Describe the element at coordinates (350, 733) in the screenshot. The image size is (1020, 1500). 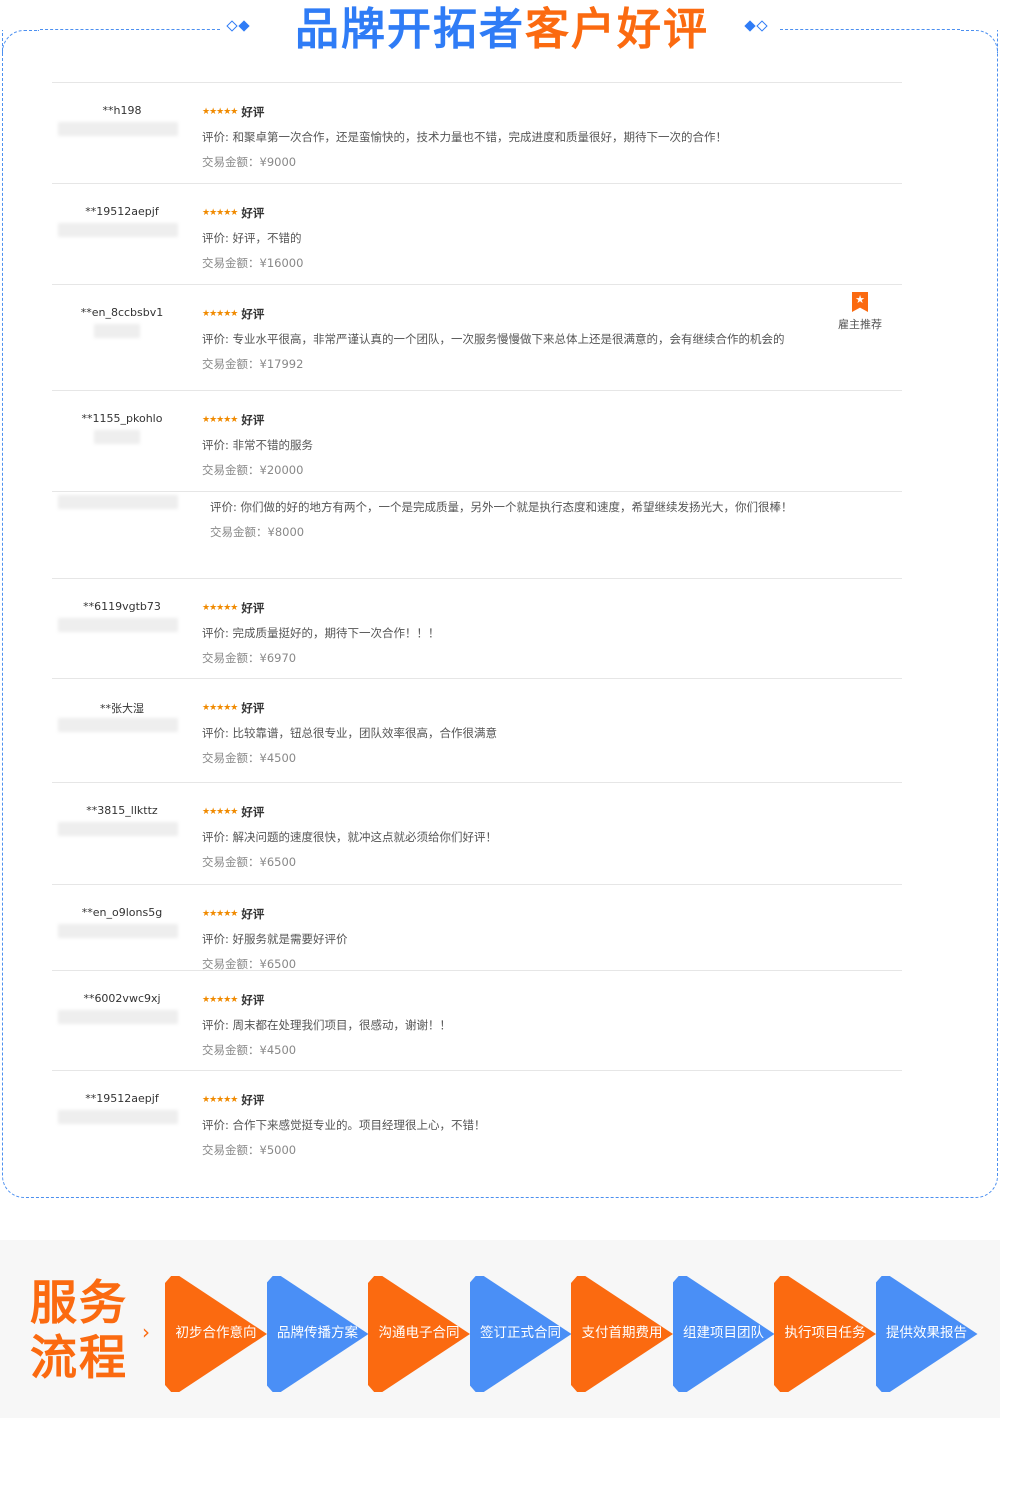
I see `review-comment: 评价: 比较靠谱，钮总很专业，团队效率很高，合作很满意` at that location.